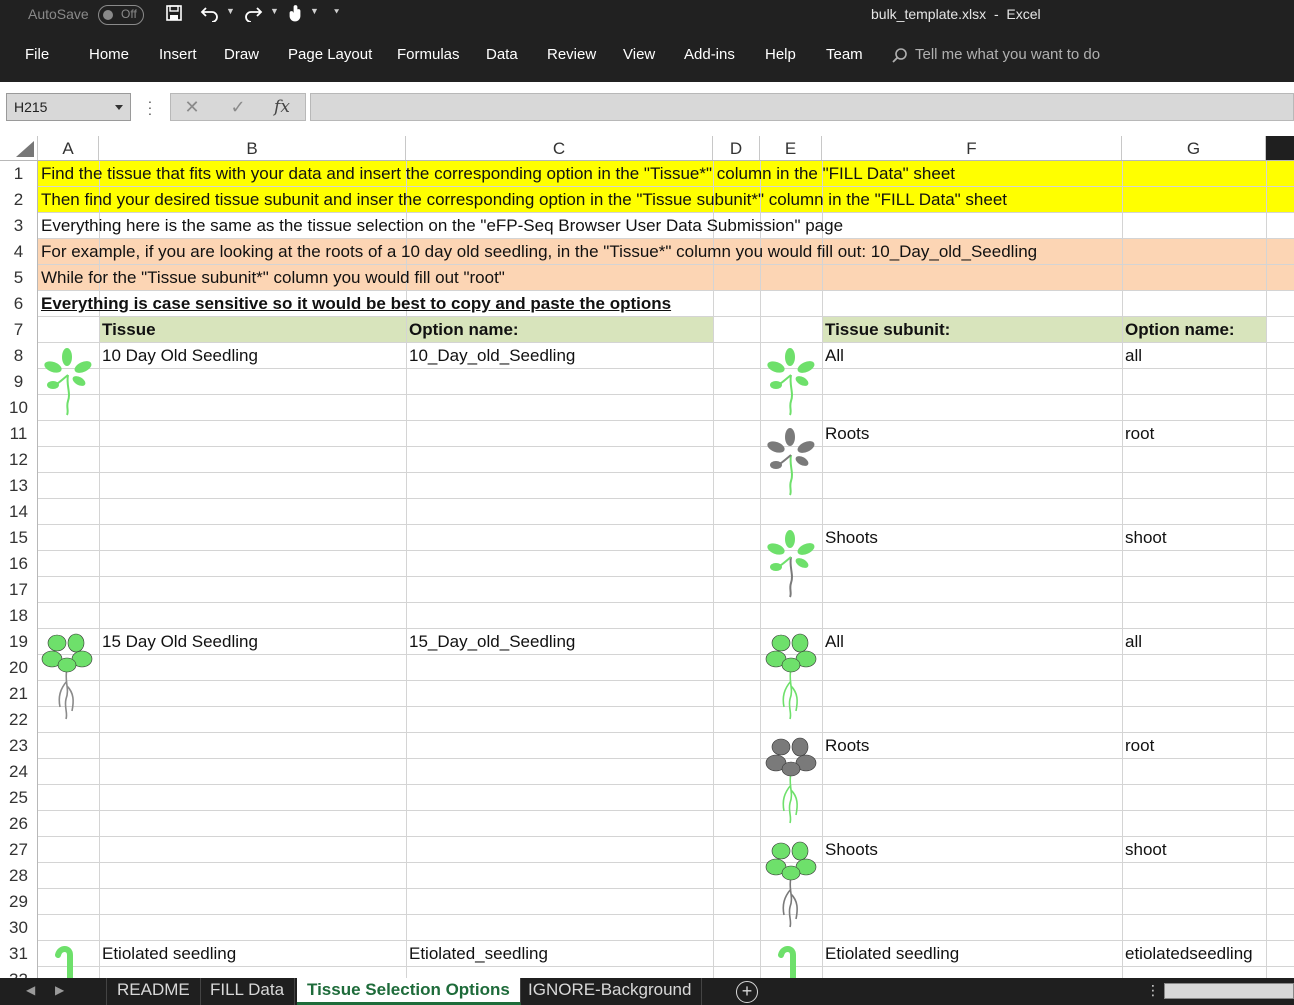 This screenshot has width=1294, height=1005. Describe the element at coordinates (180, 642) in the screenshot. I see `tissue-name-cell: 15 Day Old Seedling` at that location.